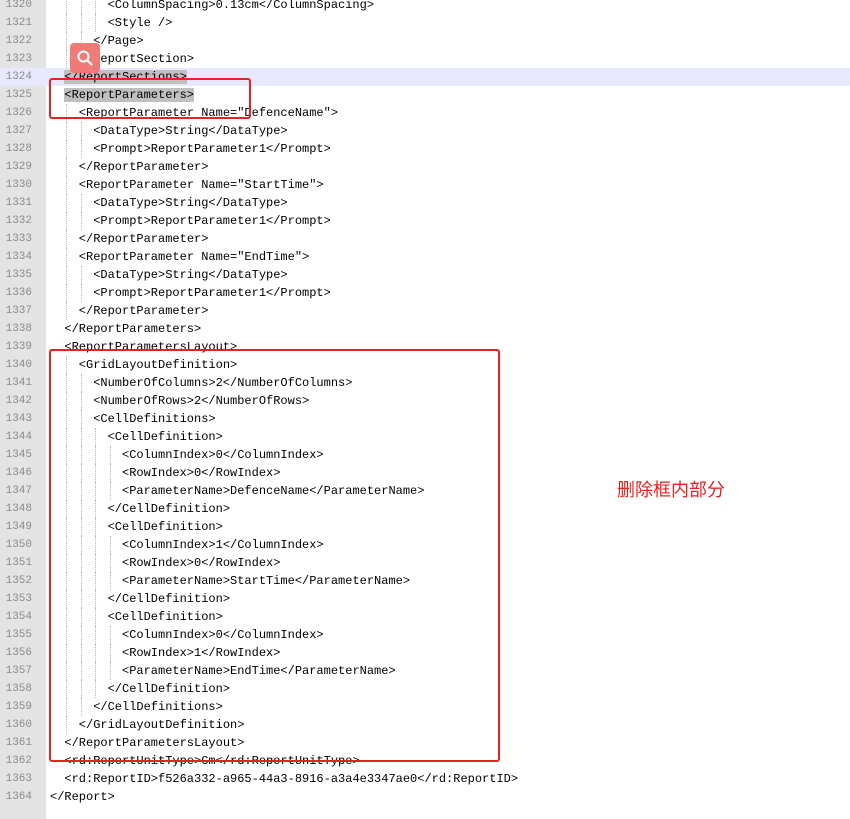 The image size is (850, 819). I want to click on code-text: </ReportParameters>, so click(132, 329).